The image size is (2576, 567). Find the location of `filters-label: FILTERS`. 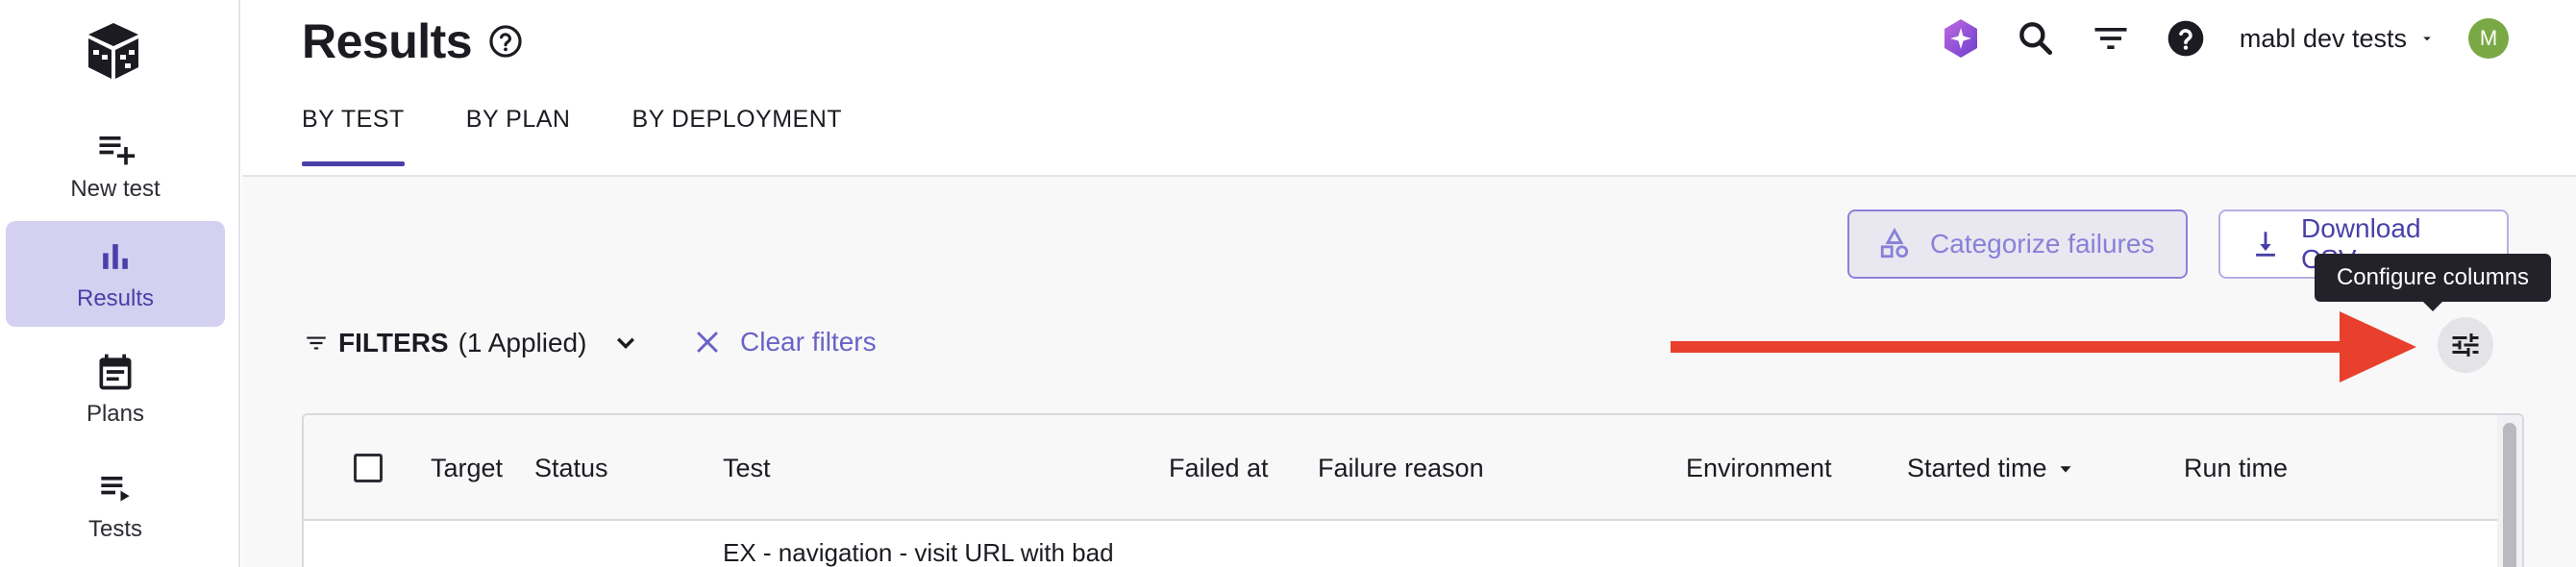

filters-label: FILTERS is located at coordinates (393, 342).